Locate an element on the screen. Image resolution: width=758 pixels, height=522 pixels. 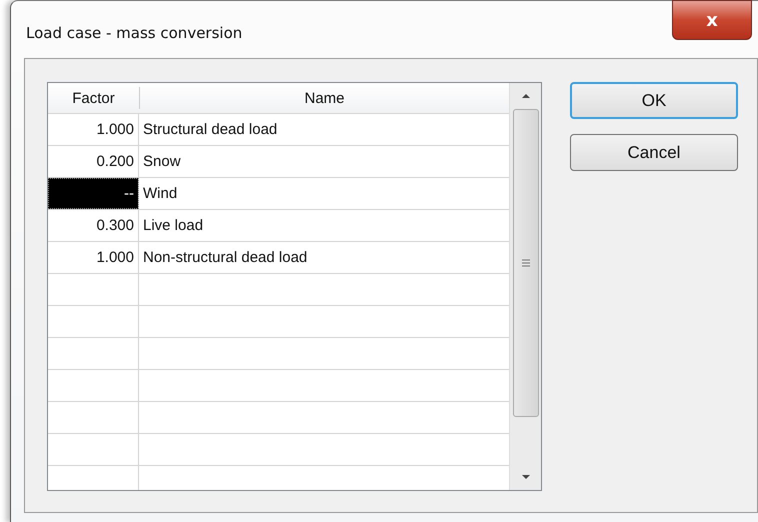
name-cell: Wind is located at coordinates (324, 193).